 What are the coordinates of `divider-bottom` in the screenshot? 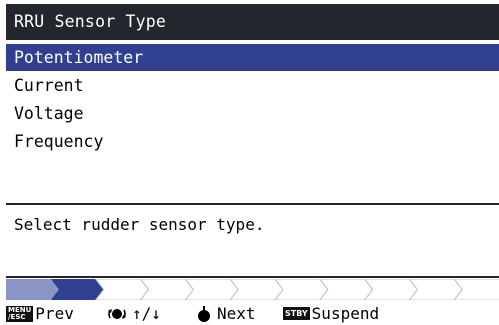 It's located at (252, 277).